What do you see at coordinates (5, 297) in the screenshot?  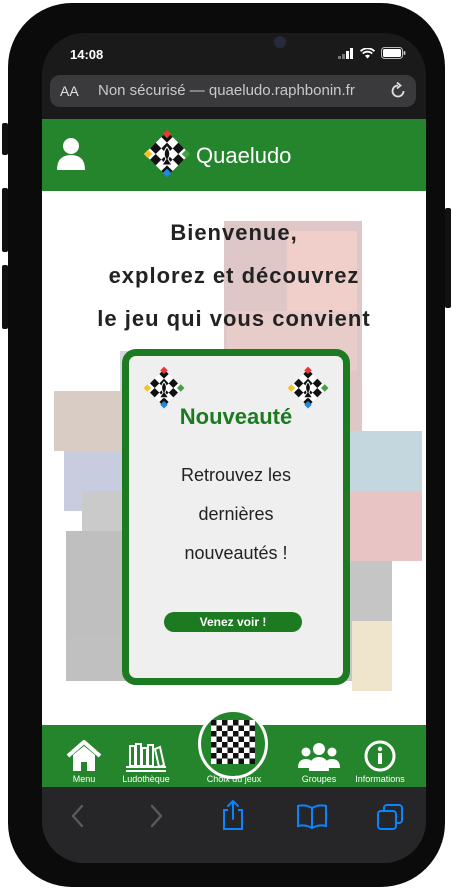 I see `volume-down-button` at bounding box center [5, 297].